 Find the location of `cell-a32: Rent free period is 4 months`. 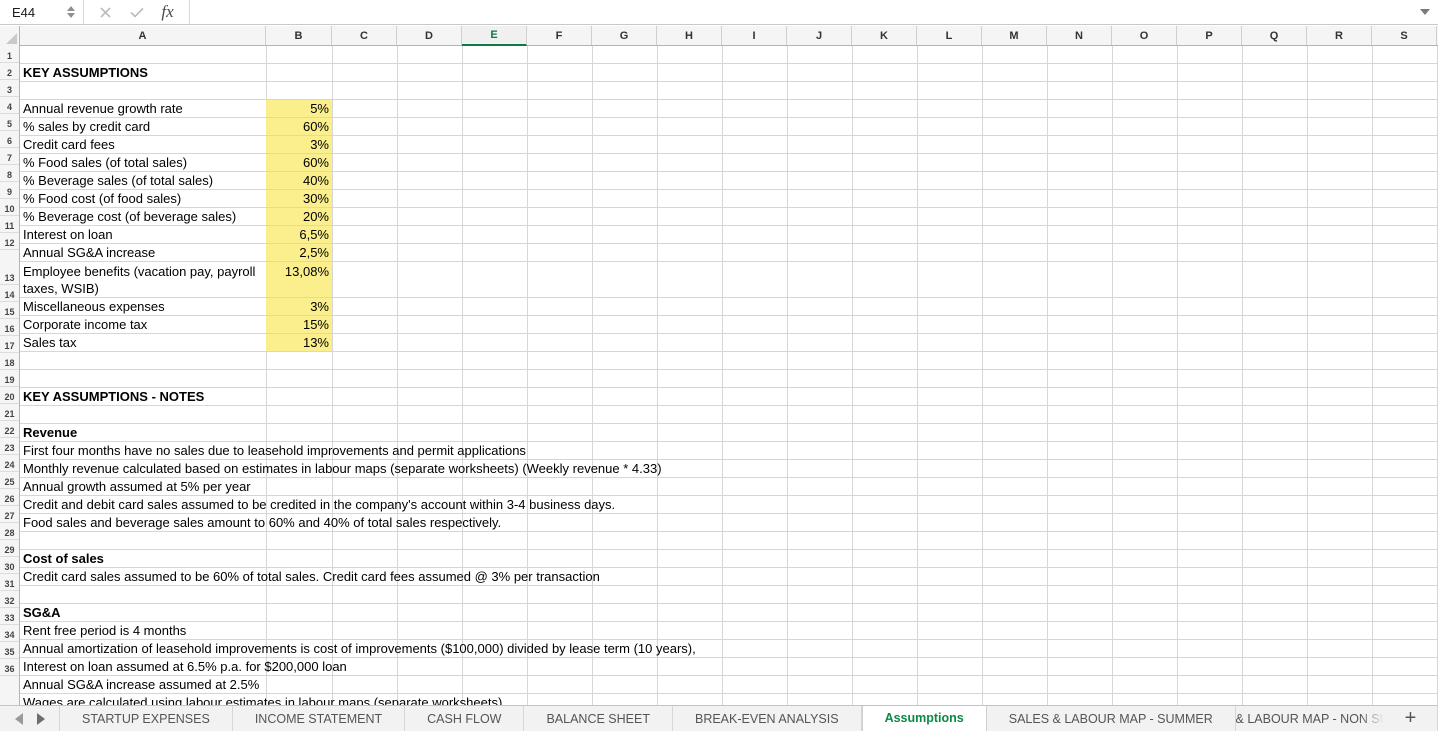

cell-a32: Rent free period is 4 months is located at coordinates (104, 630).